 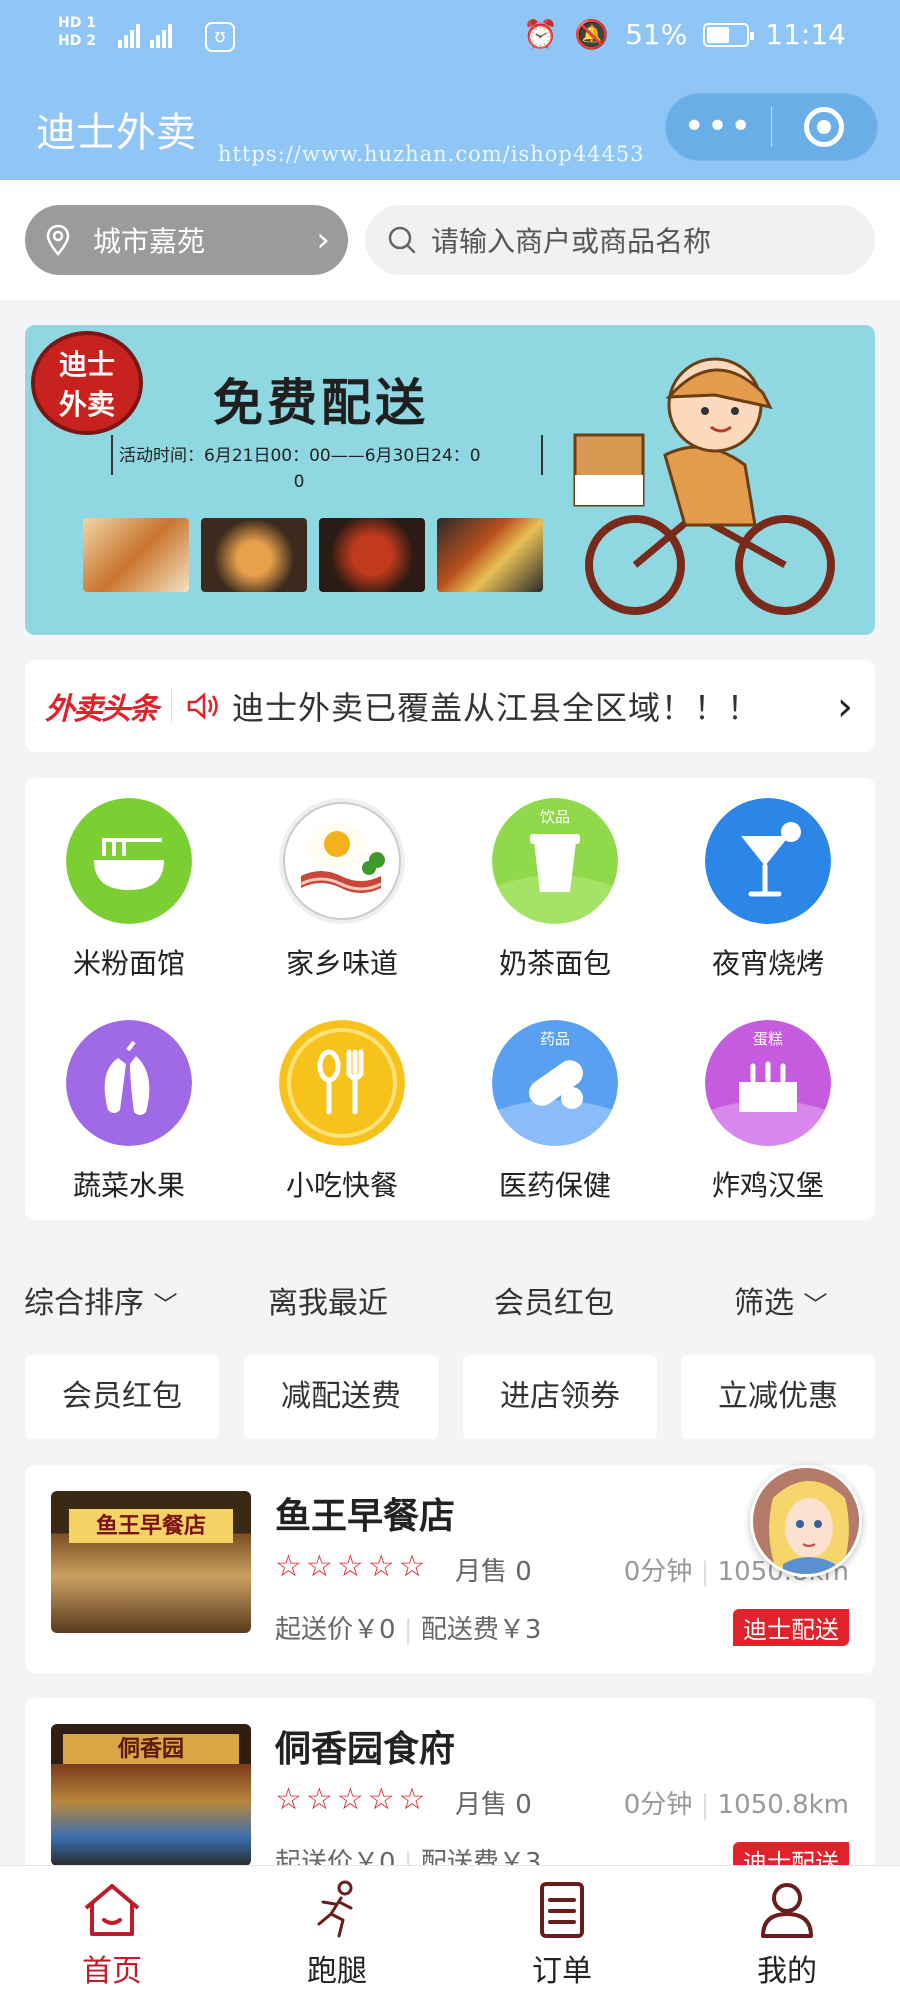 What do you see at coordinates (845, 707) in the screenshot?
I see `chevron-right-icon: ›` at bounding box center [845, 707].